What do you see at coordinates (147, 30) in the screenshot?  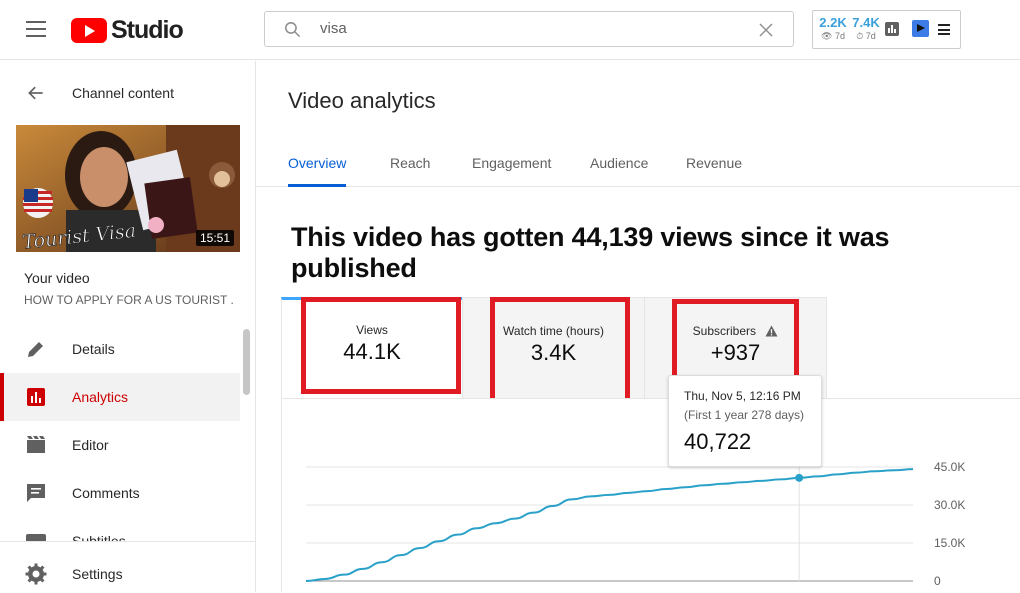 I see `logo-text: Studio` at bounding box center [147, 30].